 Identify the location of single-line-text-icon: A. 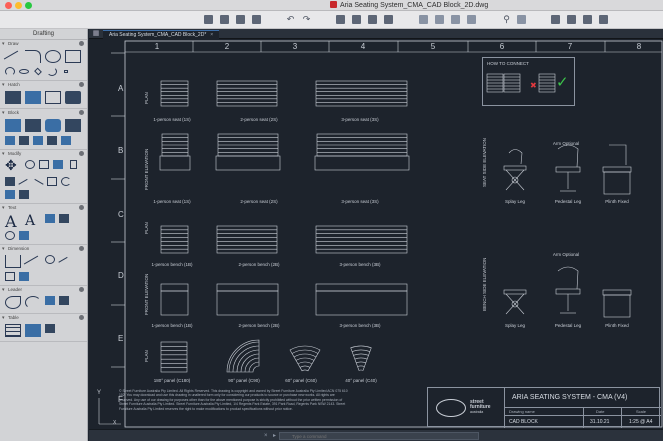
(33, 221).